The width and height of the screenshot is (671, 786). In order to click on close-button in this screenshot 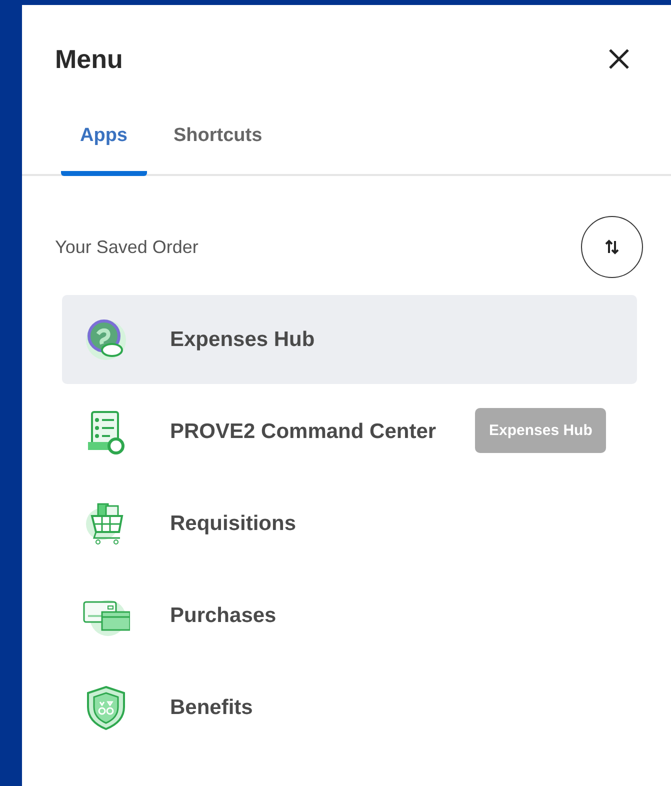, I will do `click(619, 59)`.